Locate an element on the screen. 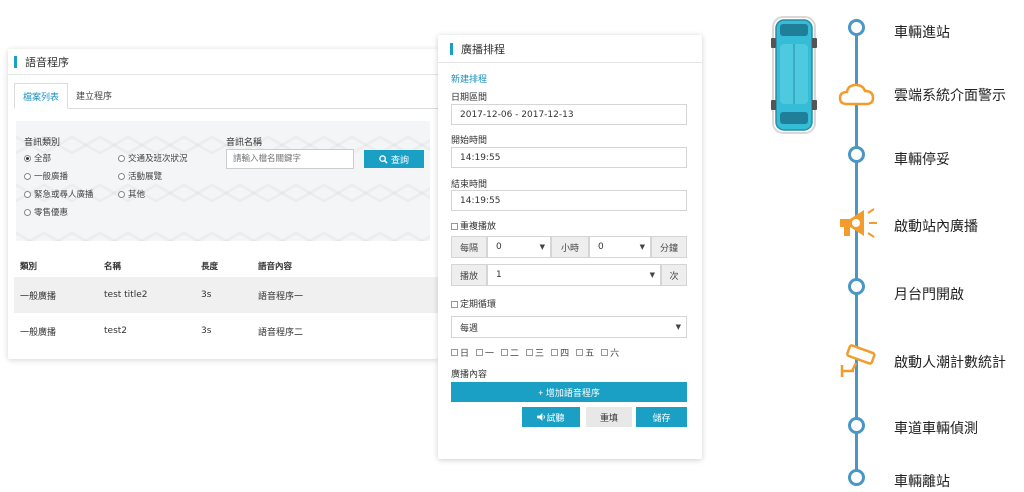 Image resolution: width=1024 pixels, height=492 pixels. voice-program-title: 語音程序 is located at coordinates (47, 62).